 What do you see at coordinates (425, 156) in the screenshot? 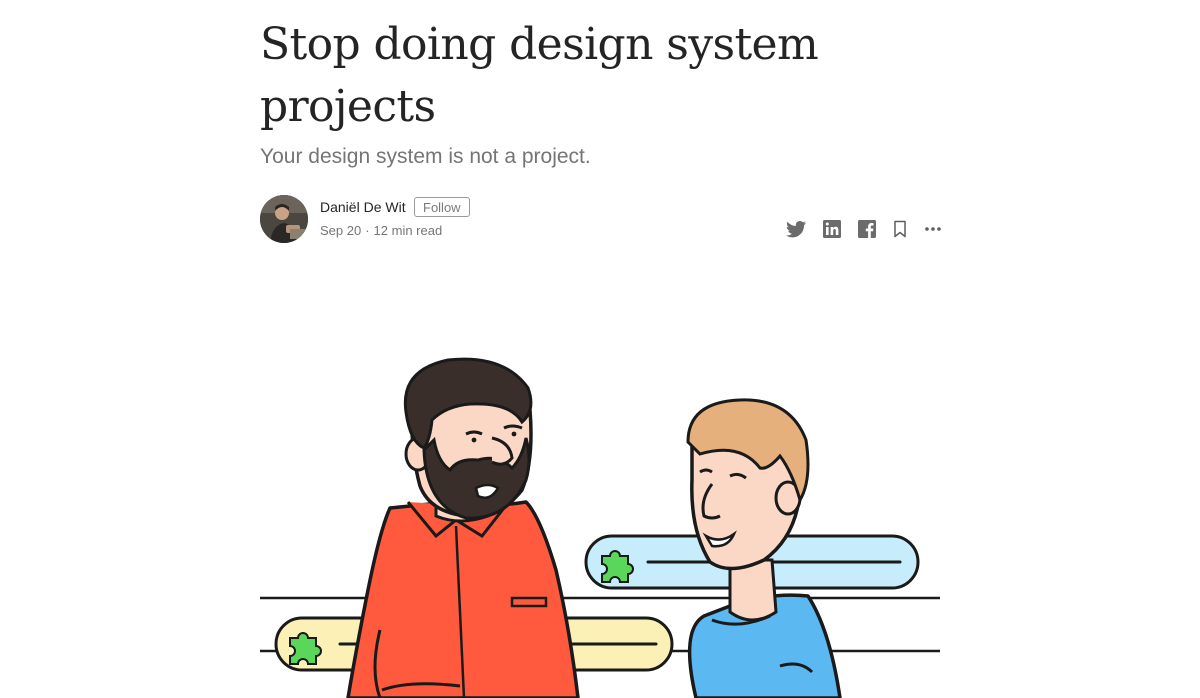
I see `article-subtitle: Your design system is not a project.` at bounding box center [425, 156].